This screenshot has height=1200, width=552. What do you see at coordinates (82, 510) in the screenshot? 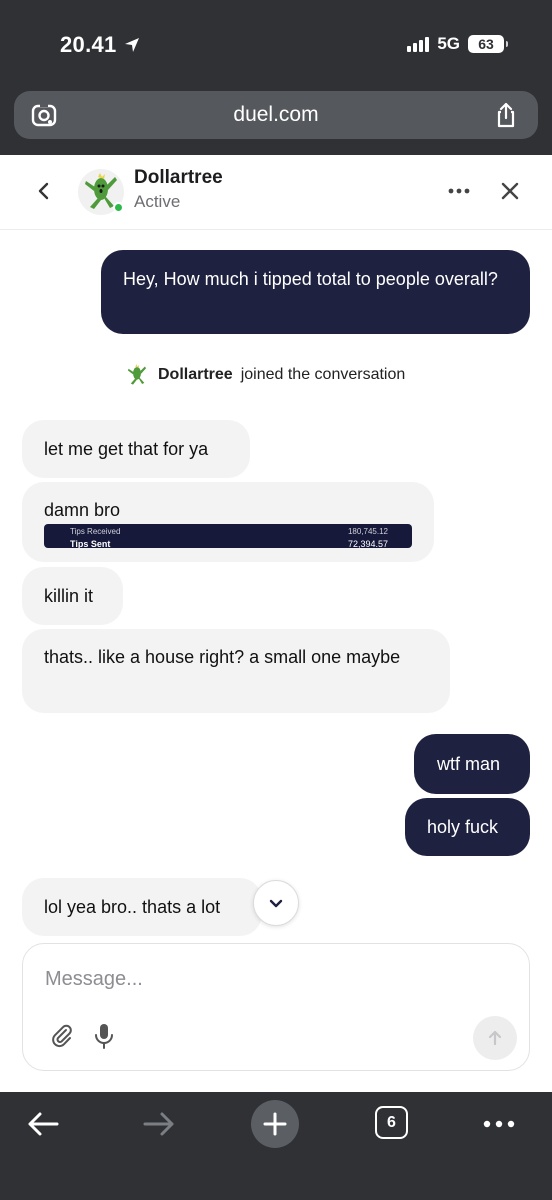
I see `message-text: damn bro` at bounding box center [82, 510].